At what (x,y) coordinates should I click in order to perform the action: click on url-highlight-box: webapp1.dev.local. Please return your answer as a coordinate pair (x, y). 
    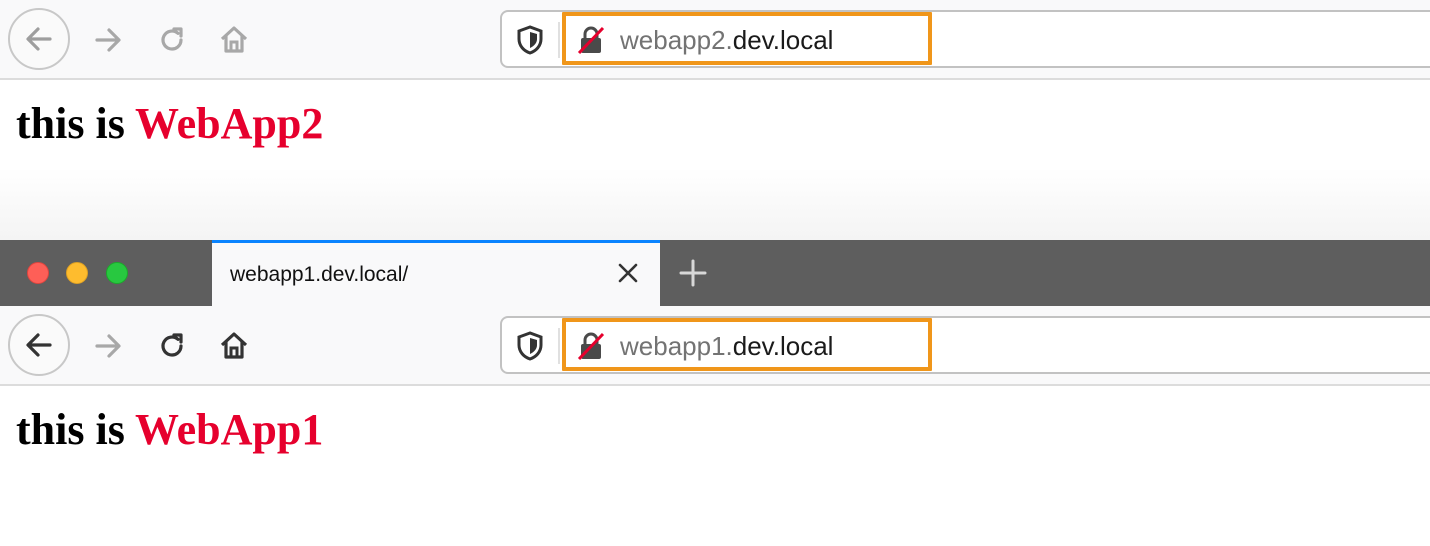
    Looking at the image, I should click on (747, 344).